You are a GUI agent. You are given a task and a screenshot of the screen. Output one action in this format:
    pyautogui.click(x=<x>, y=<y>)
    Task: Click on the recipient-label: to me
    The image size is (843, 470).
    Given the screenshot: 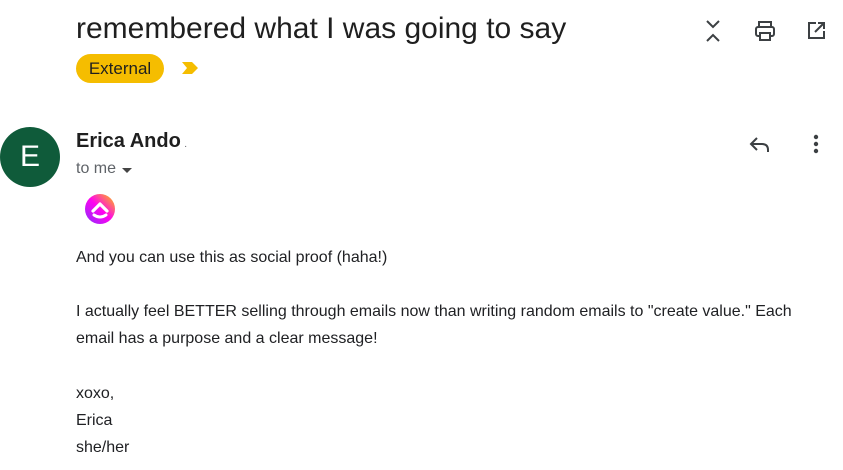 What is the action you would take?
    pyautogui.click(x=96, y=168)
    